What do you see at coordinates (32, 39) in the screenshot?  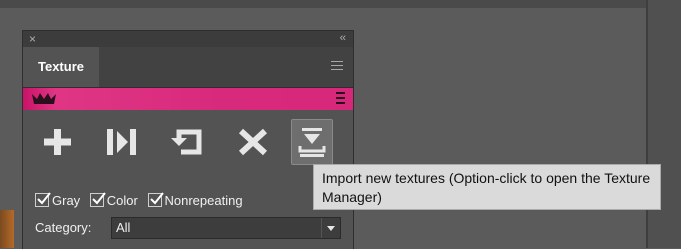 I see `close-icon: ×` at bounding box center [32, 39].